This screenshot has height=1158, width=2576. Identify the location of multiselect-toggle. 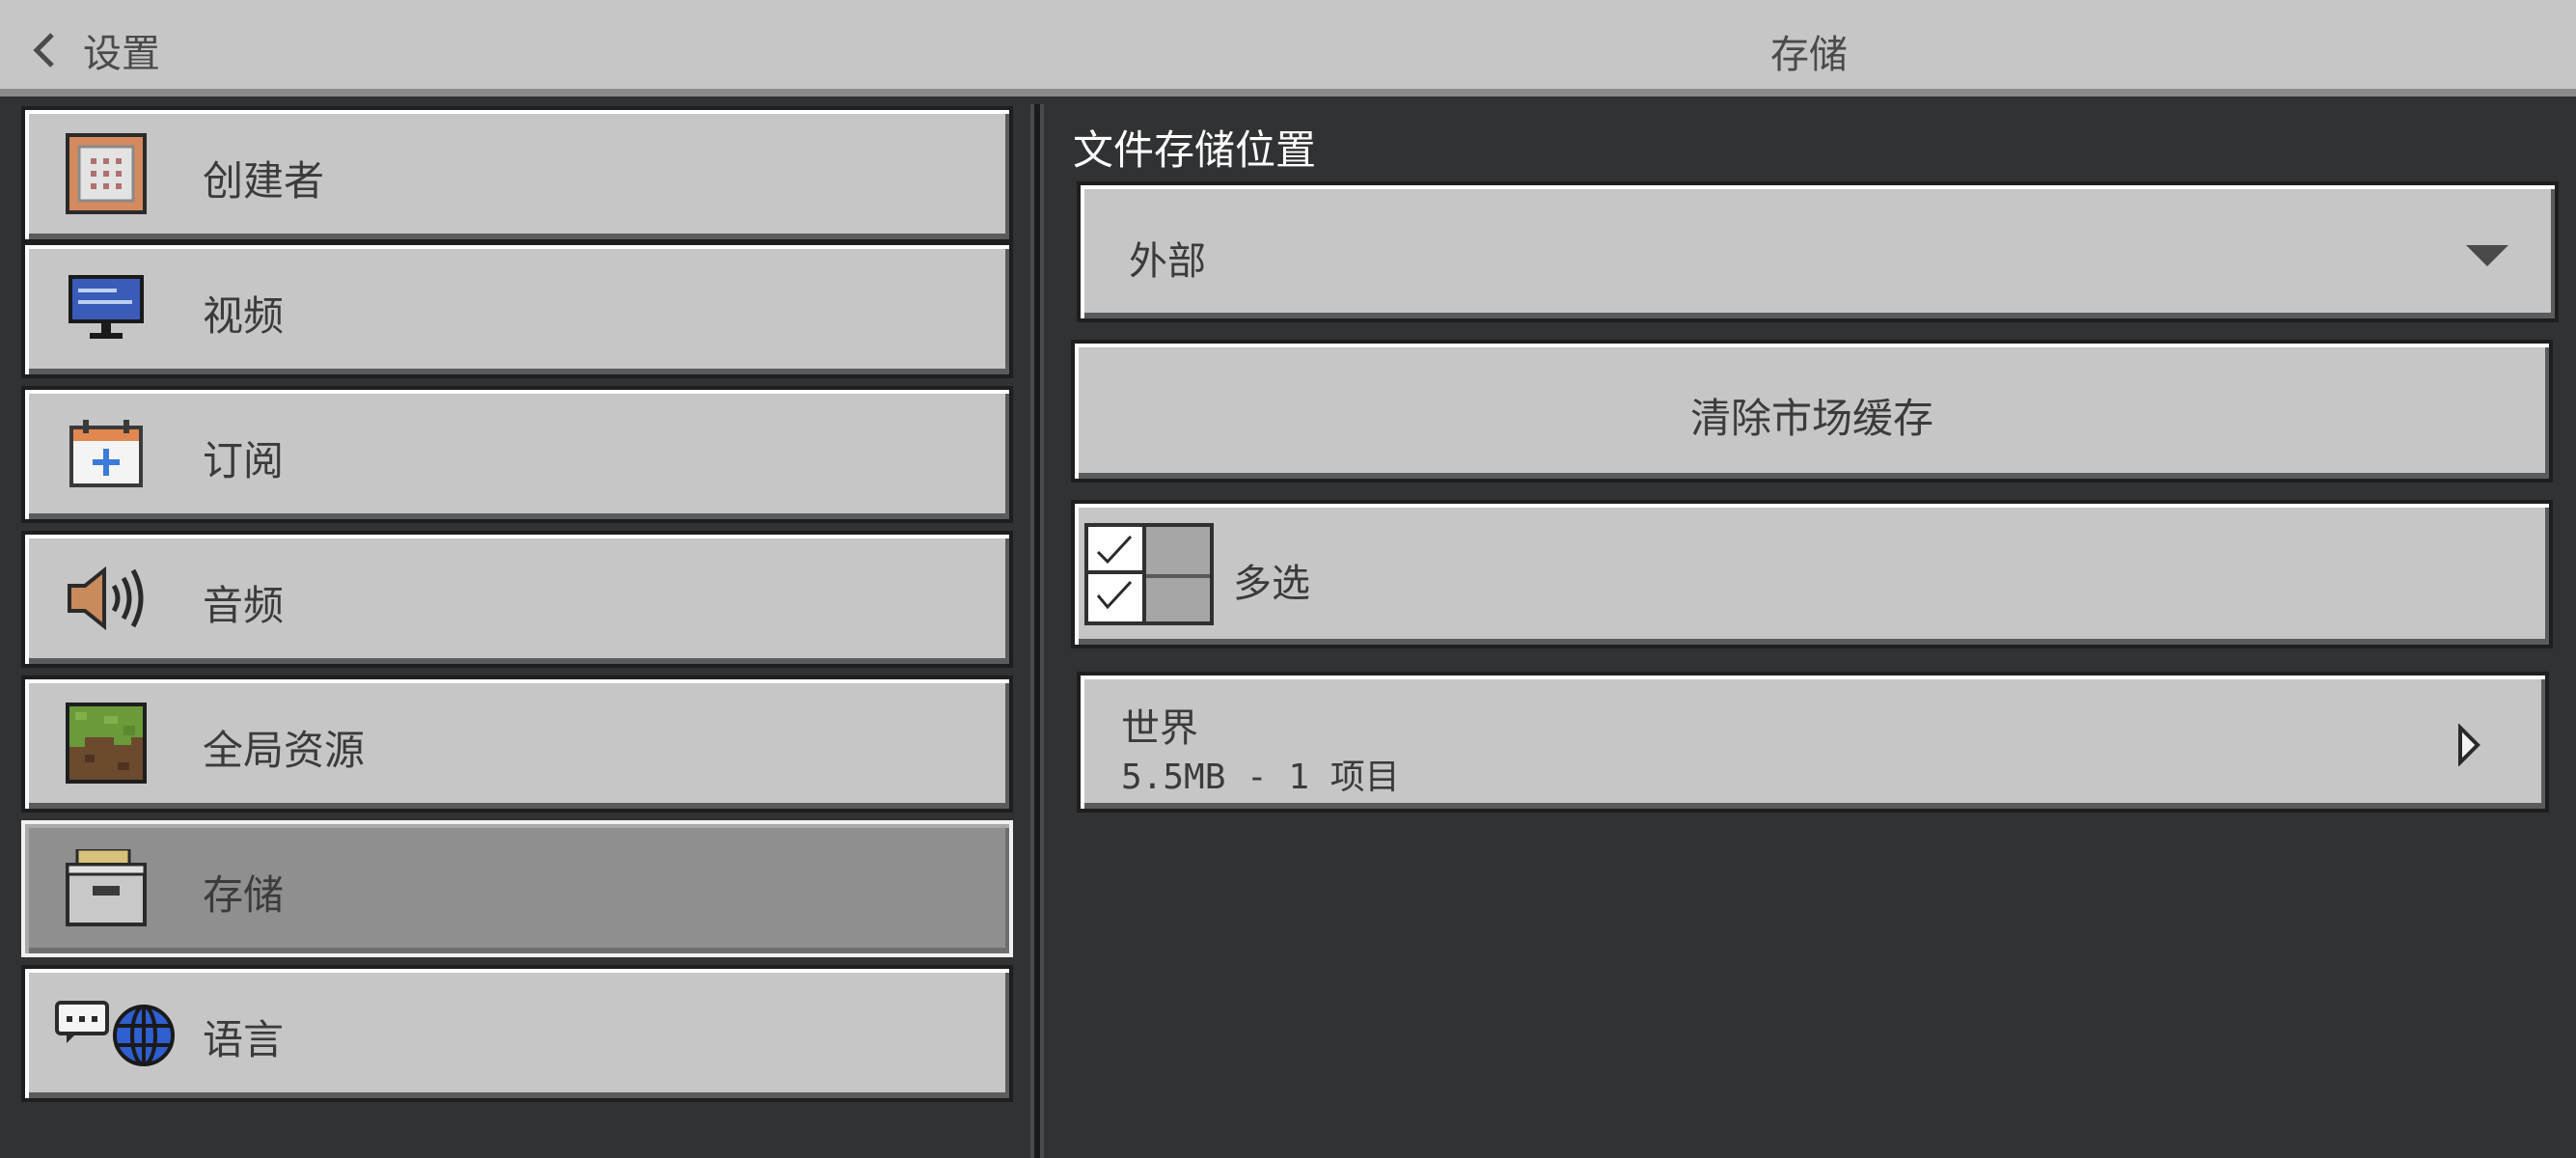
(1149, 574).